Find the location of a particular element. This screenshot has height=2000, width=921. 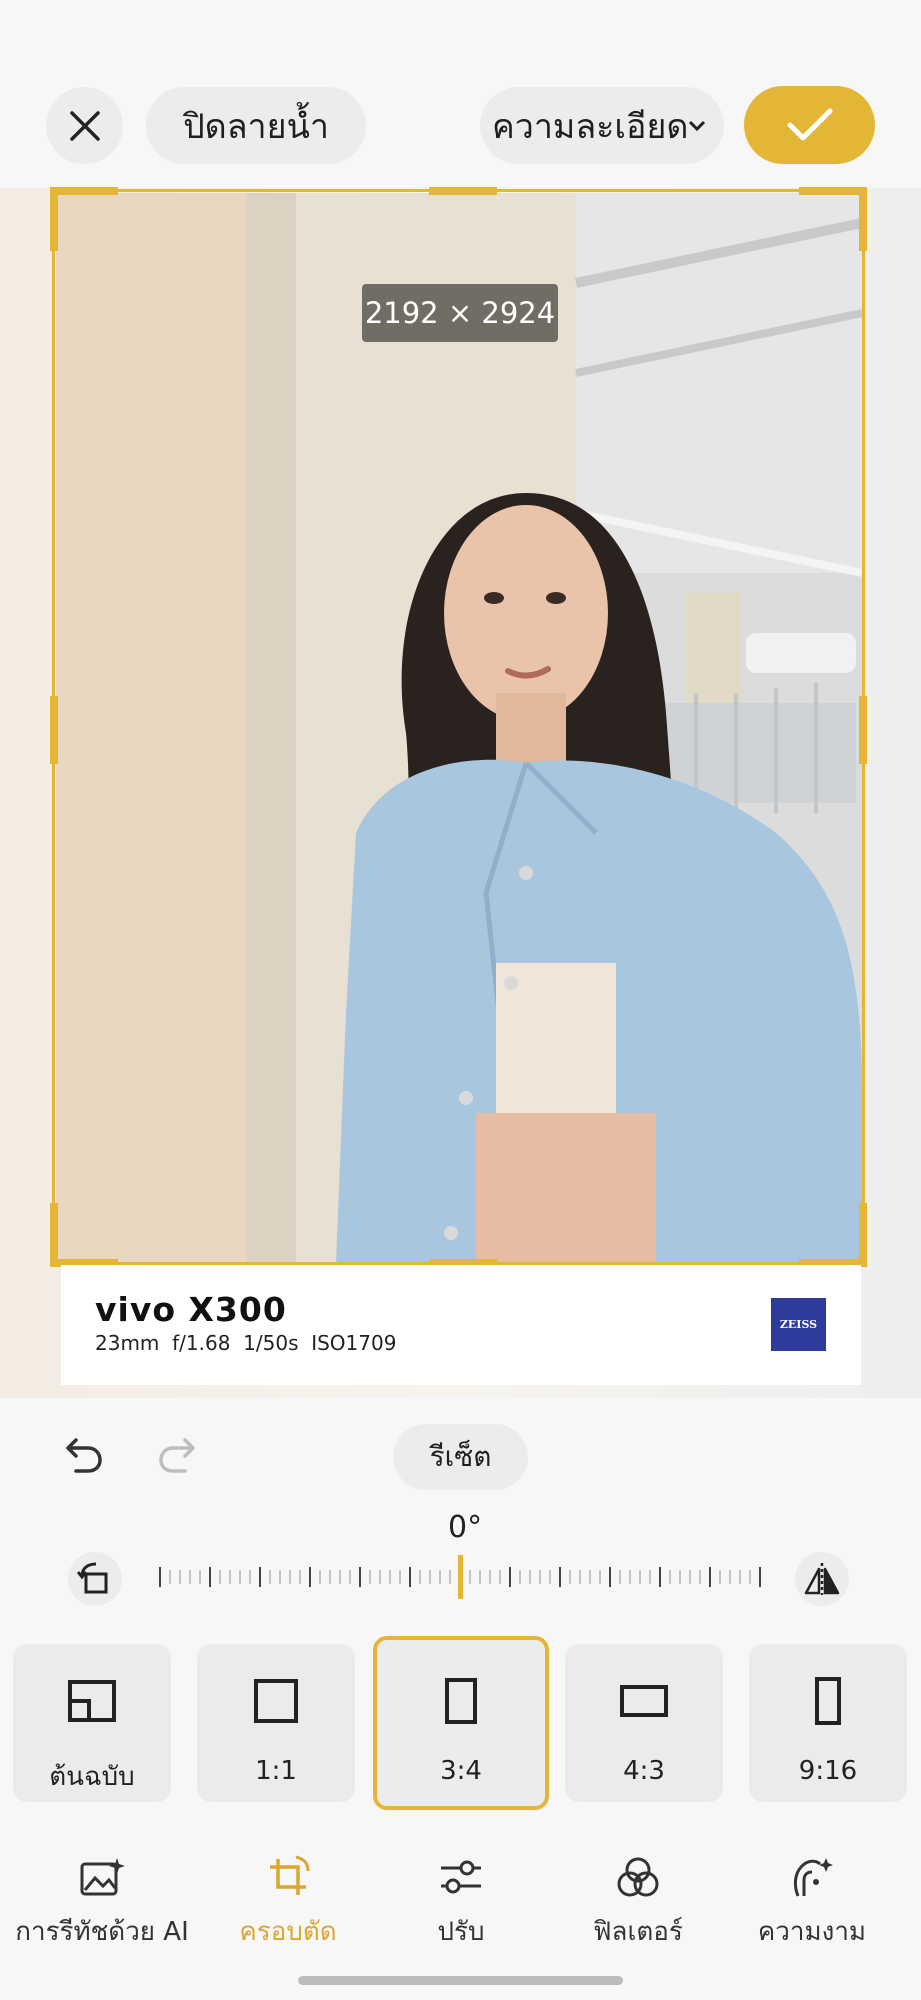

ratio-9-16: 9:16 is located at coordinates (828, 1723).